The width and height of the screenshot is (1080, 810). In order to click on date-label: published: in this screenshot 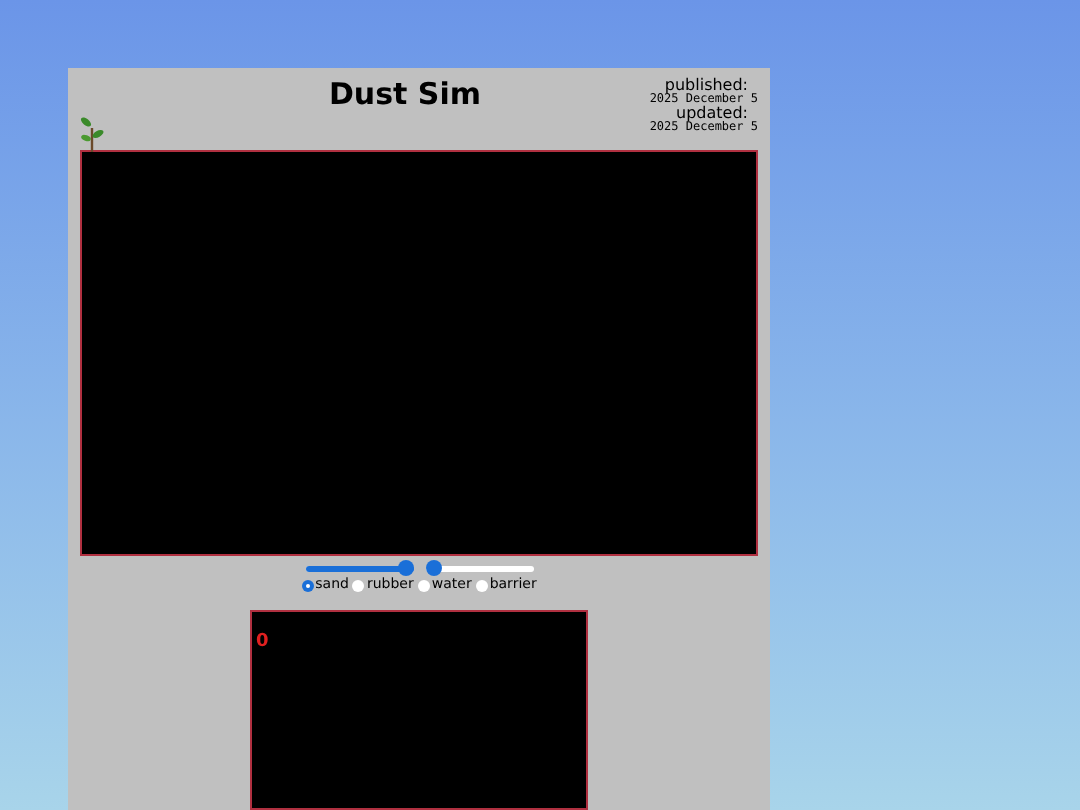, I will do `click(706, 86)`.